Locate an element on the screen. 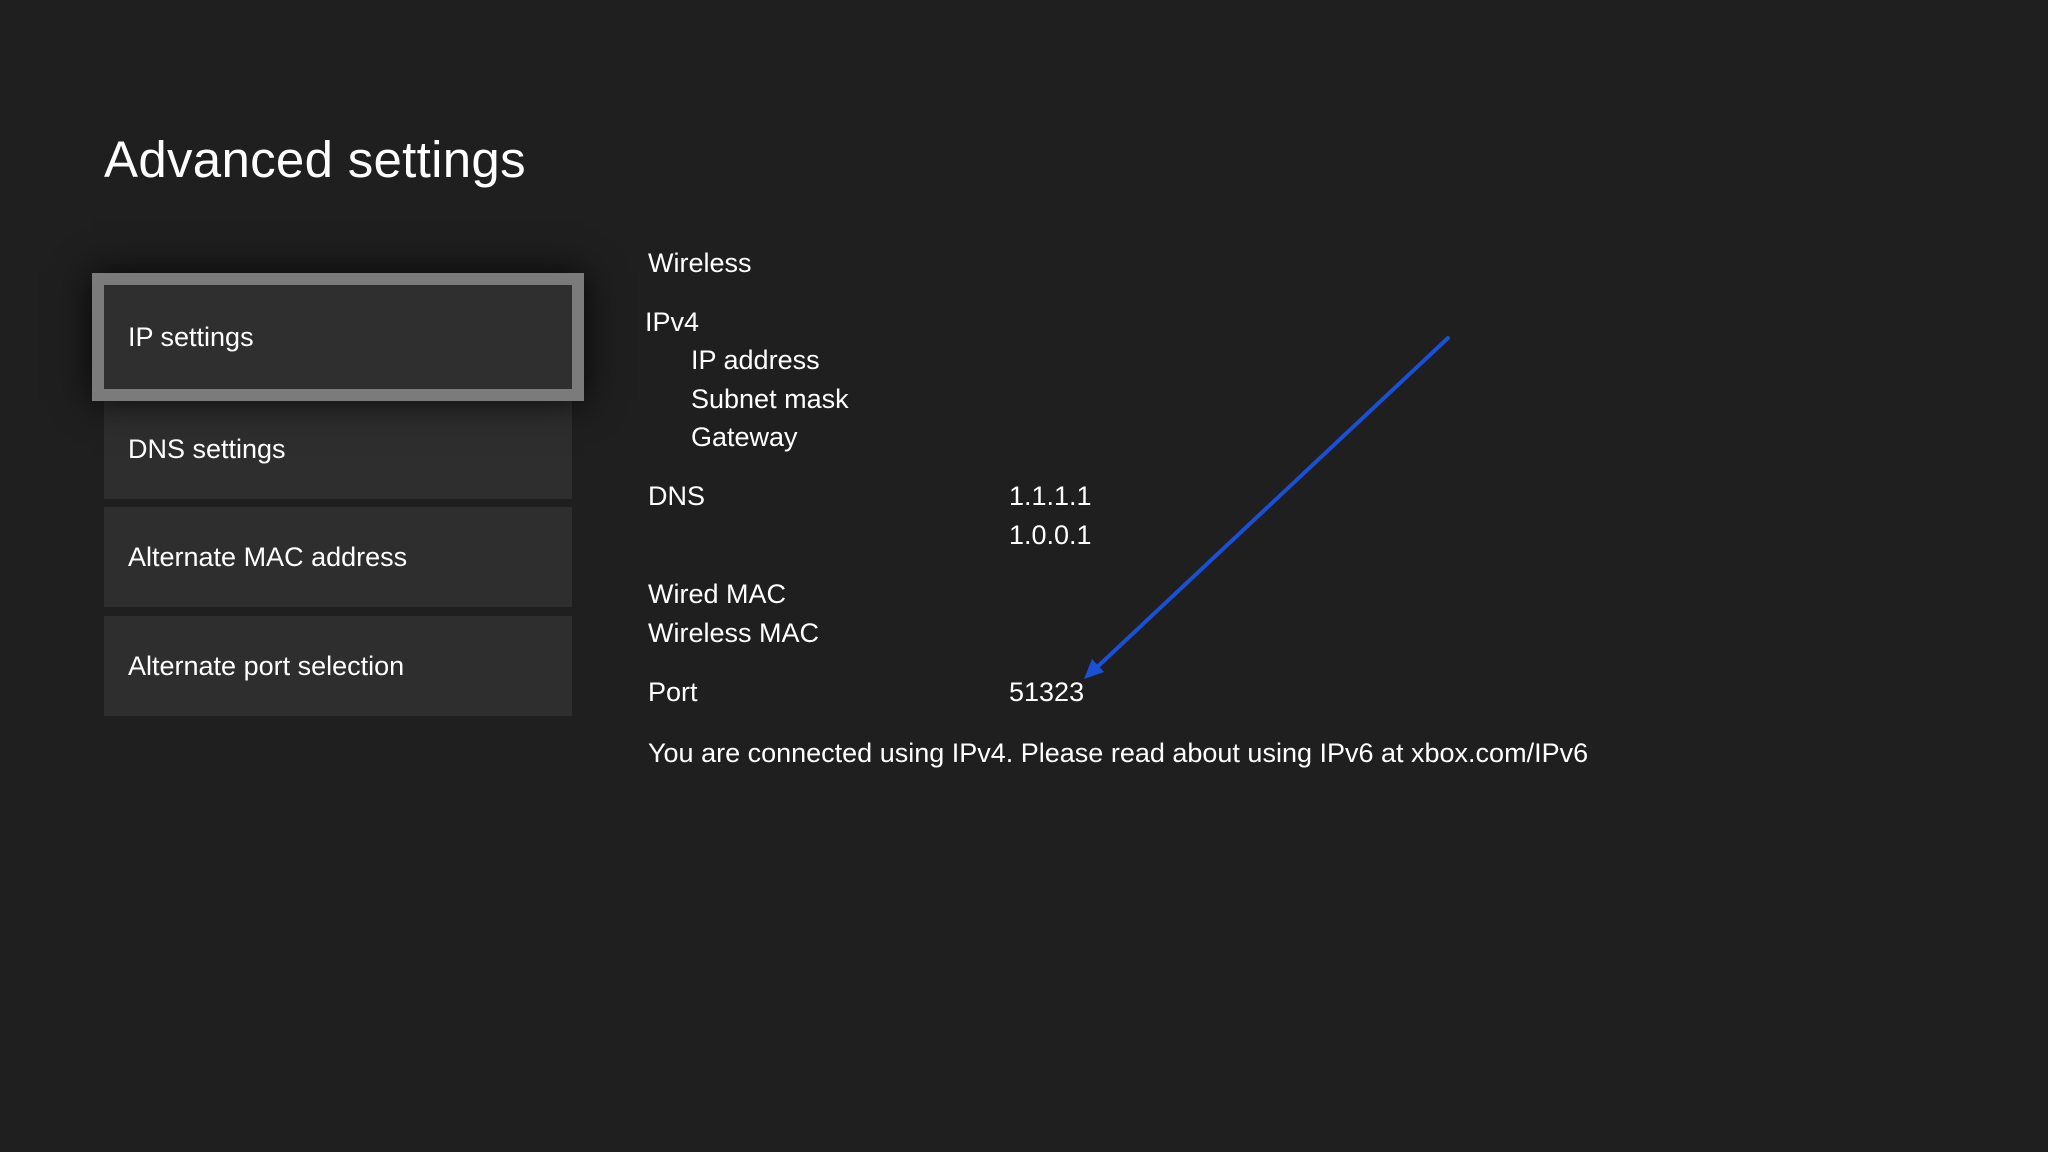 This screenshot has width=2048, height=1152. menu-item-ip-settings: IP settings is located at coordinates (338, 337).